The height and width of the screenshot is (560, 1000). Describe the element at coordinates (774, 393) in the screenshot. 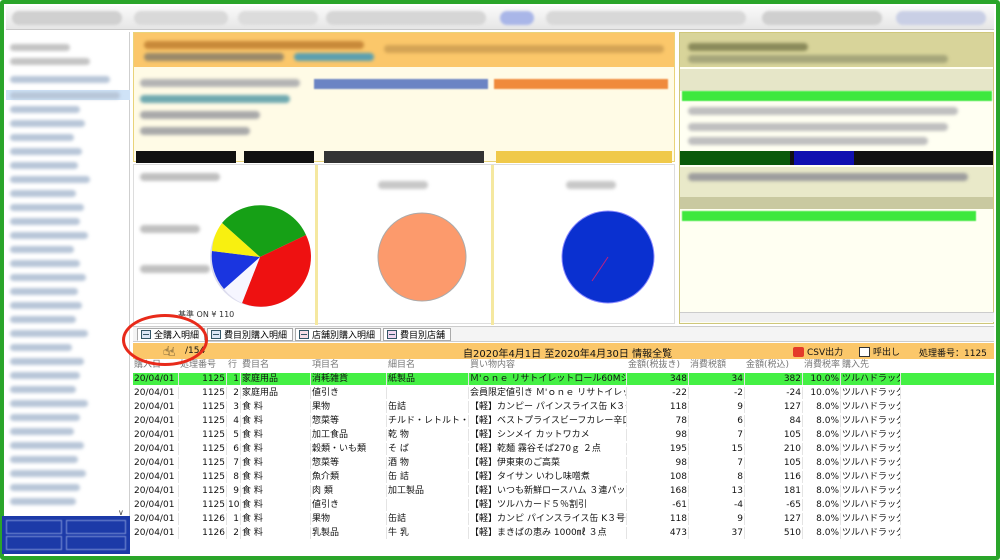

I see `table-cell: -24` at that location.